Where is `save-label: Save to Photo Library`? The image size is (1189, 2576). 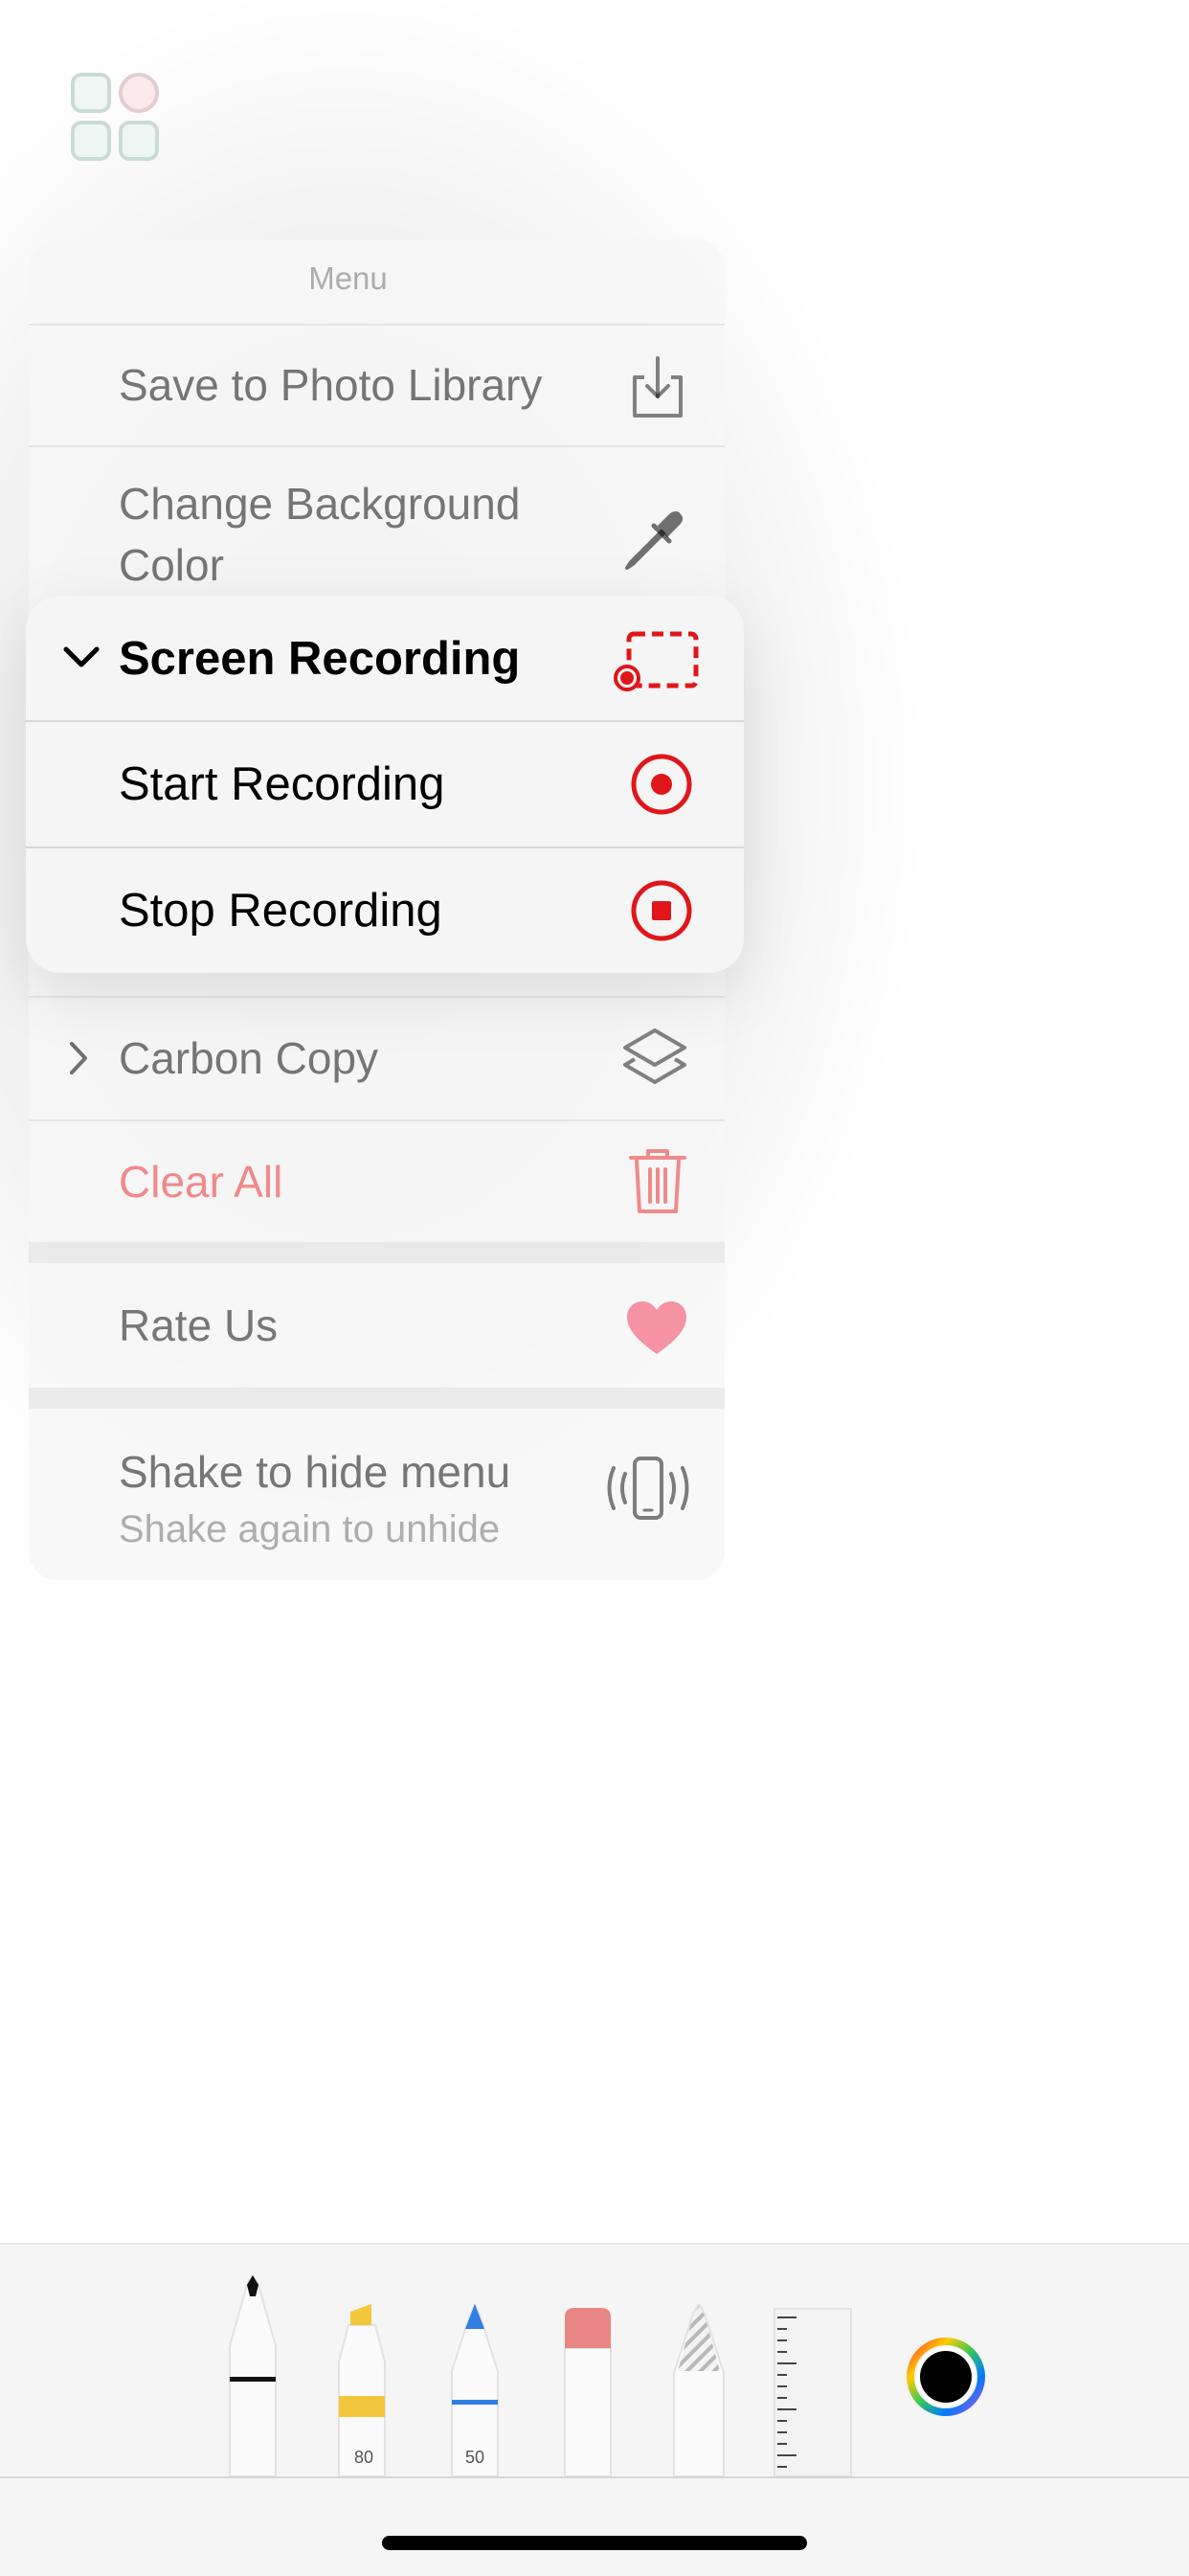
save-label: Save to Photo Library is located at coordinates (331, 385).